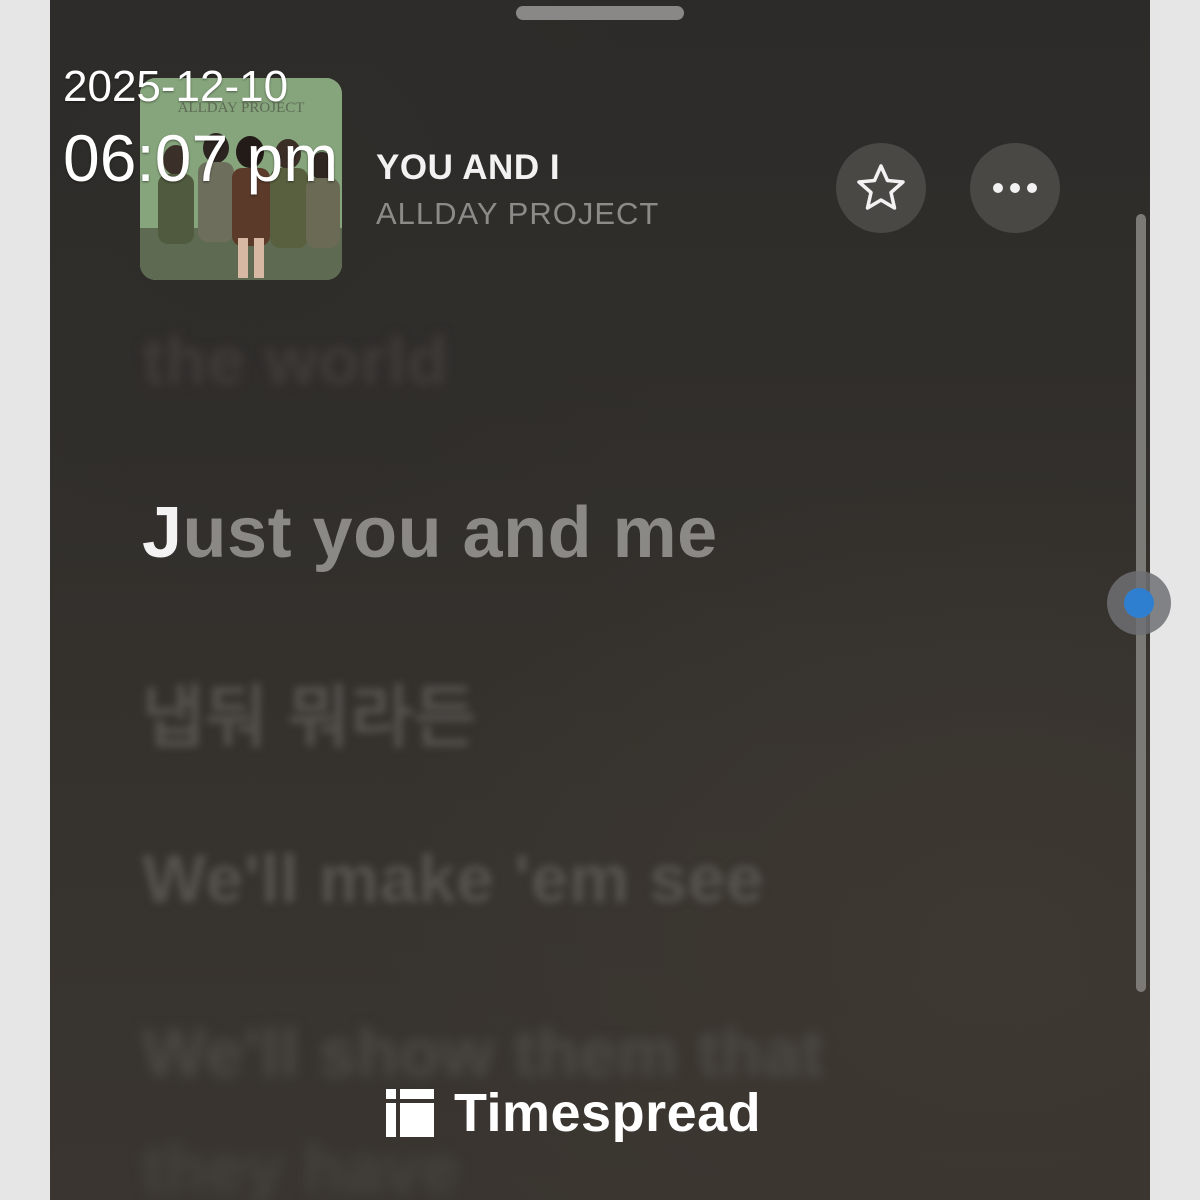 Image resolution: width=1200 pixels, height=1200 pixels. What do you see at coordinates (450, 533) in the screenshot?
I see `lyric-unsung-part: ust you and me` at bounding box center [450, 533].